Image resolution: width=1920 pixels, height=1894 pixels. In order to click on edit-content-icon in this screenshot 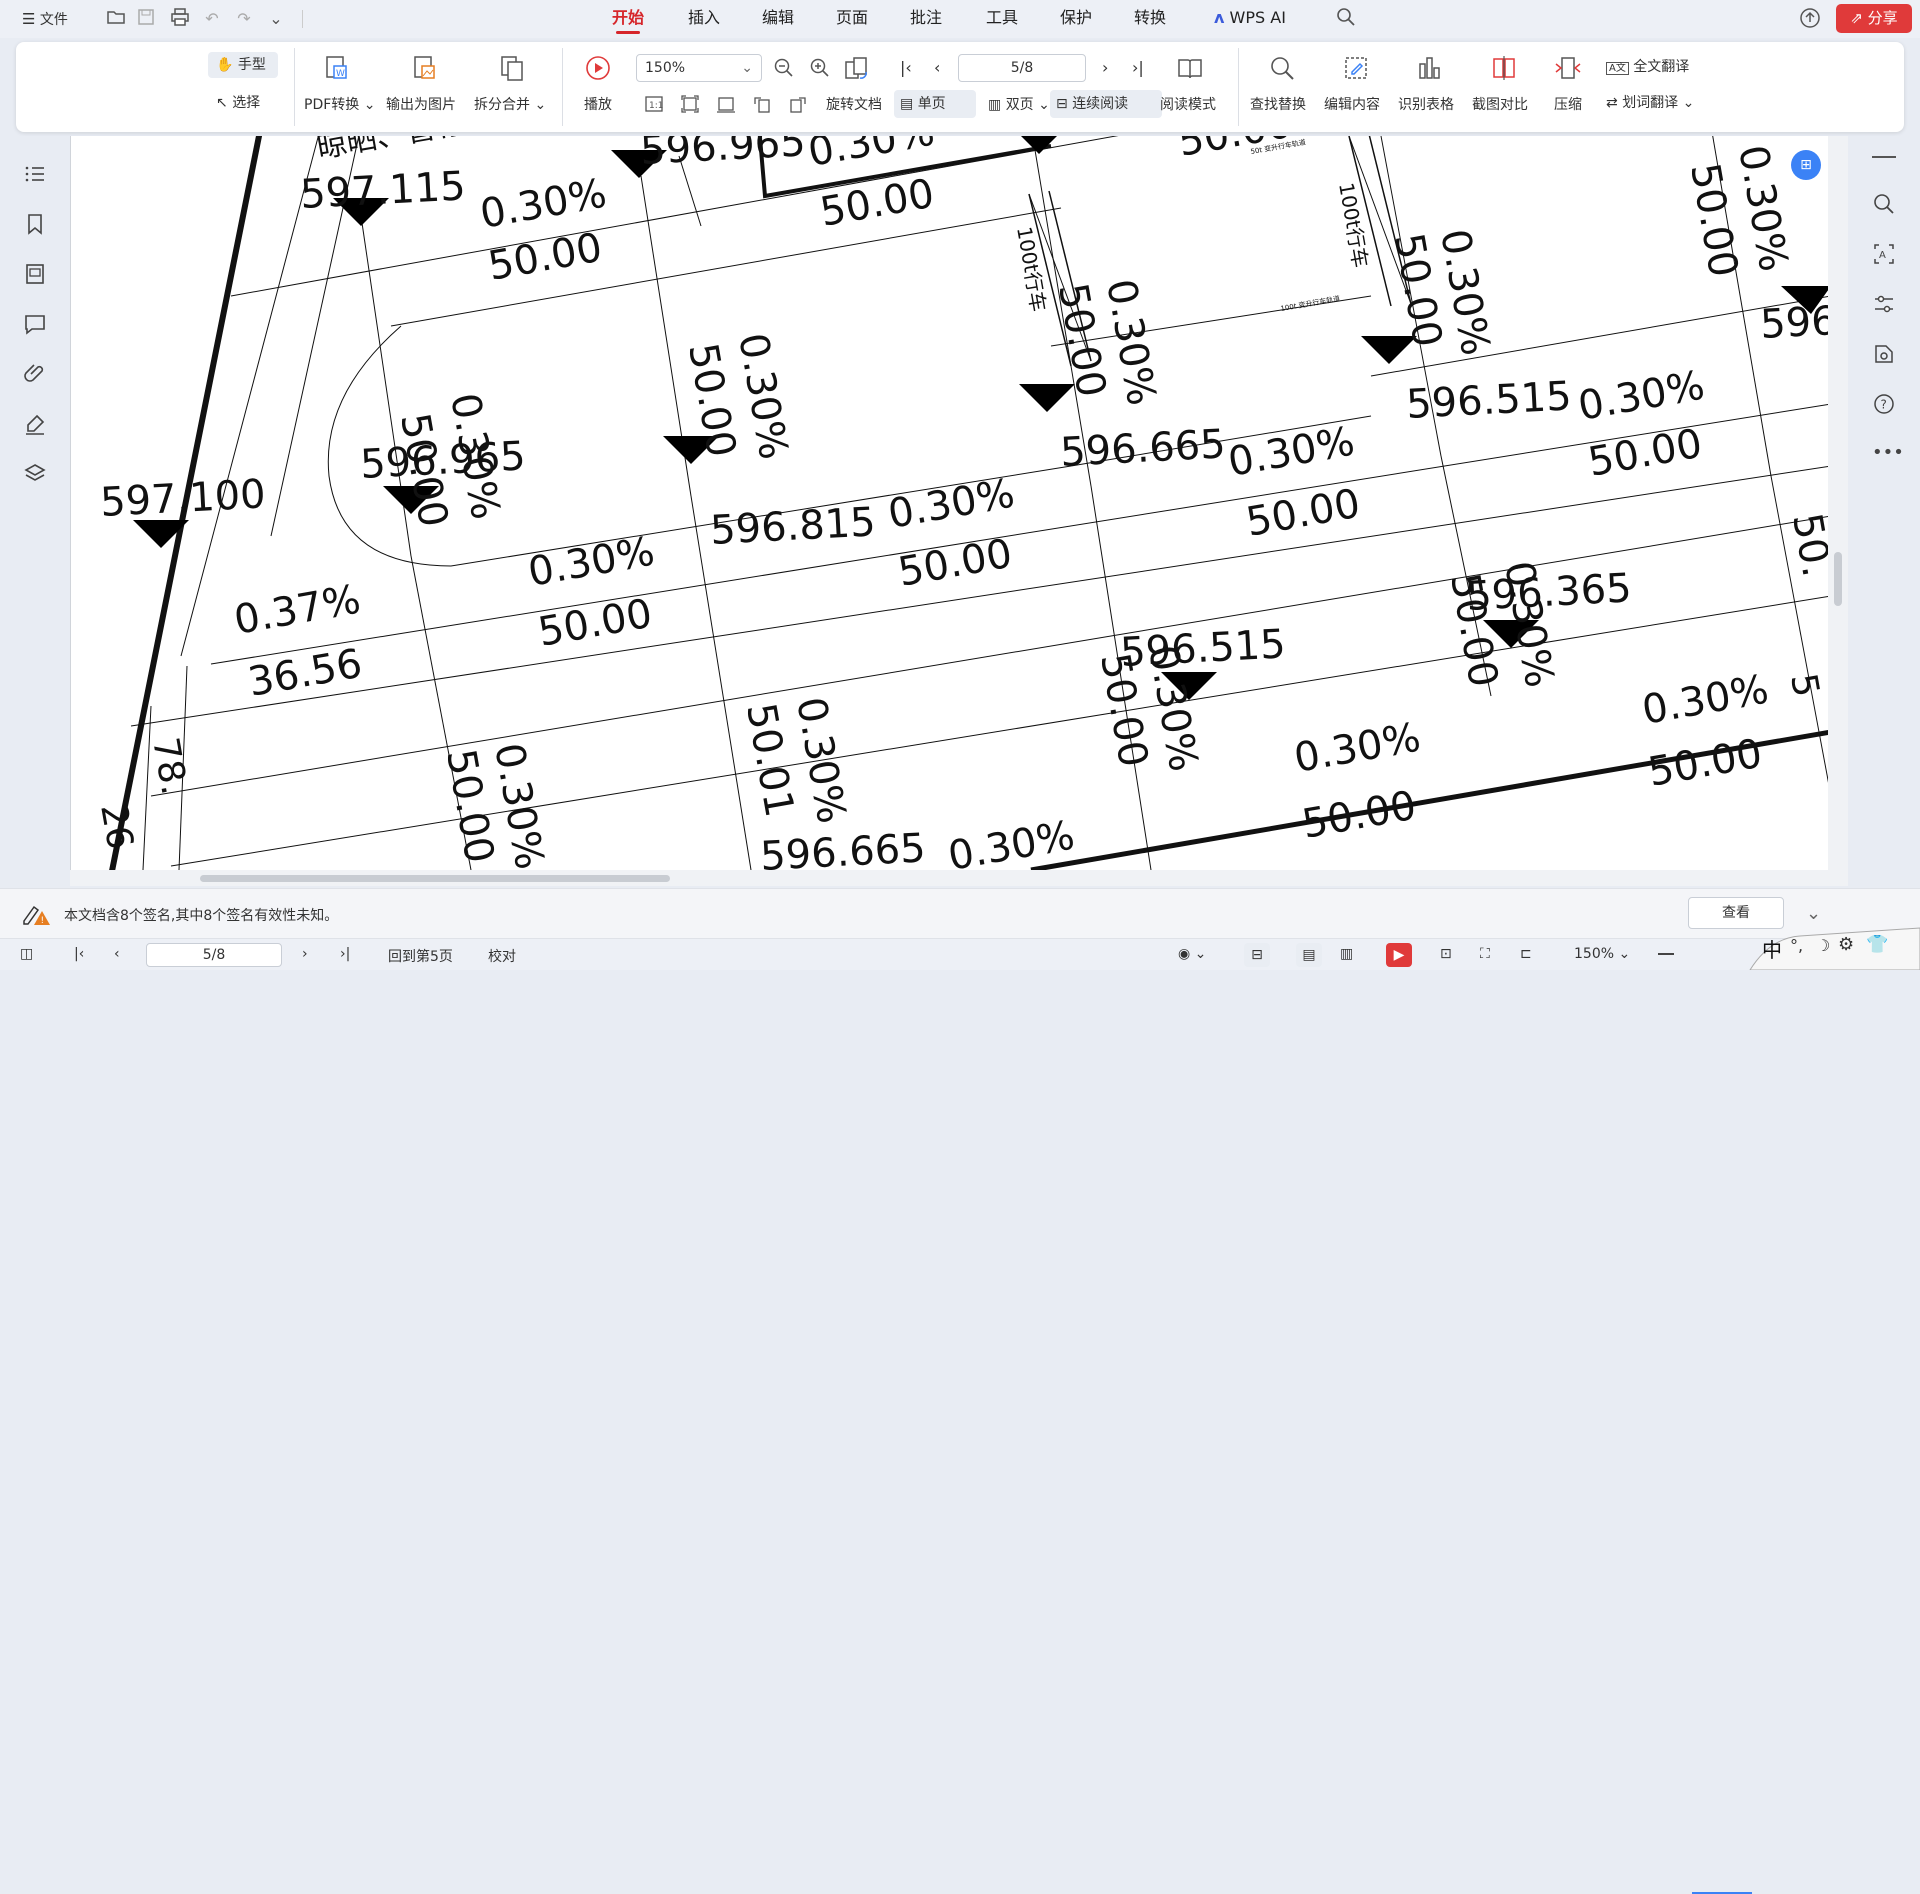, I will do `click(1356, 68)`.